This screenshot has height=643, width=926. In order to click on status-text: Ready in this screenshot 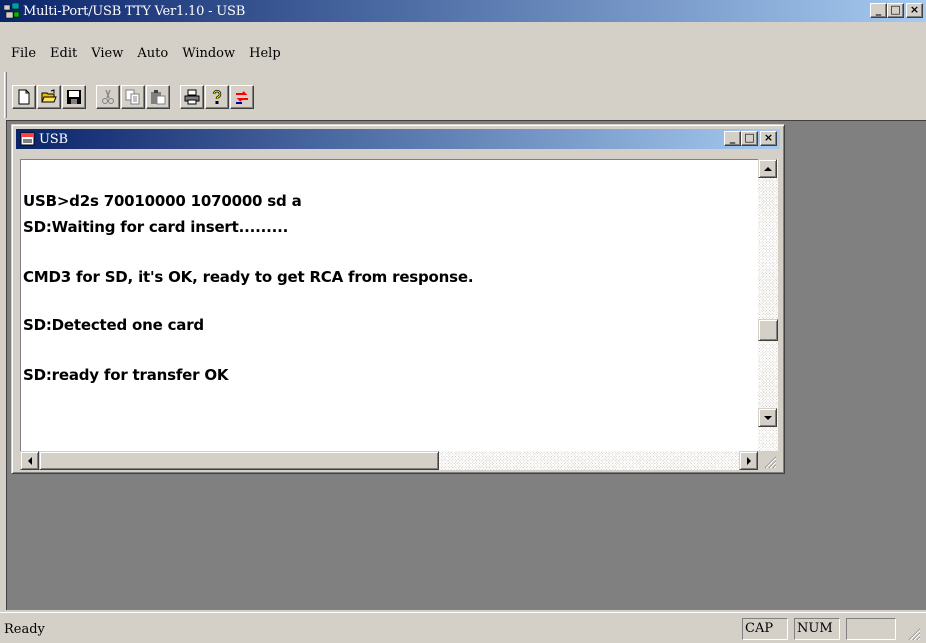, I will do `click(24, 629)`.